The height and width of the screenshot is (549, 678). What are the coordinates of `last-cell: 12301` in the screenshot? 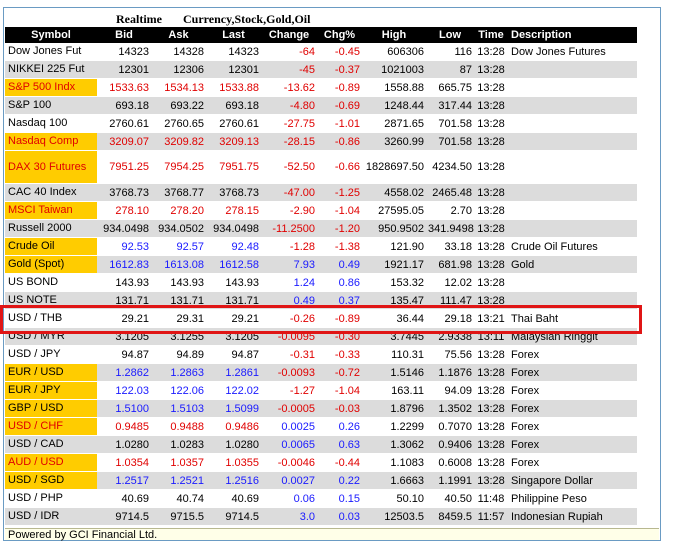 It's located at (233, 69).